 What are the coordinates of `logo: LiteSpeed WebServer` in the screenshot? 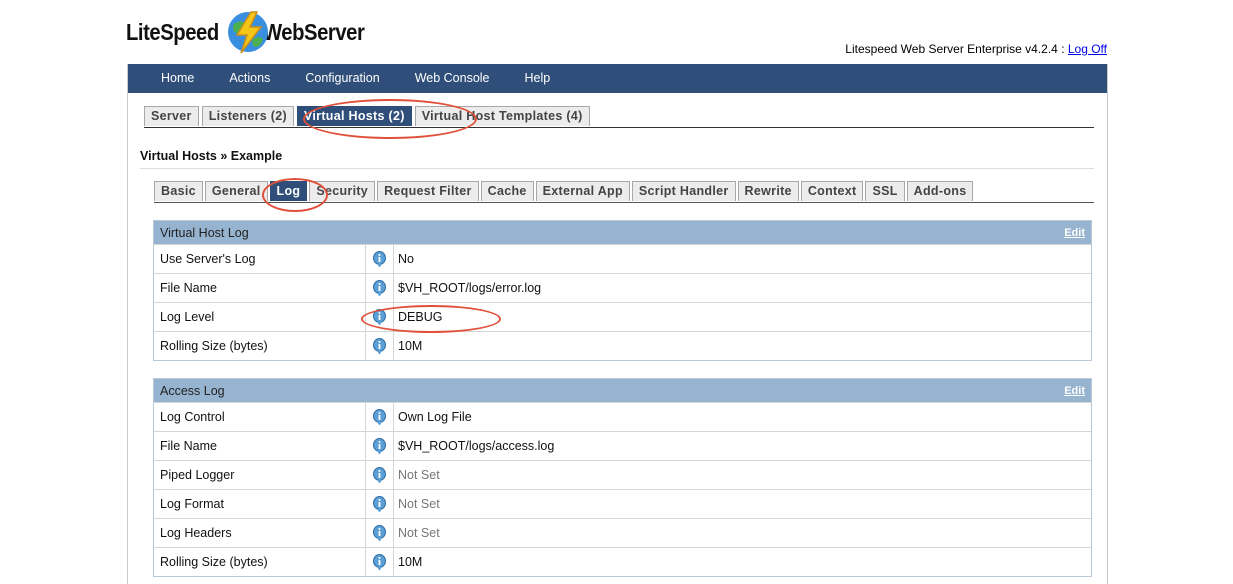 It's located at (252, 32).